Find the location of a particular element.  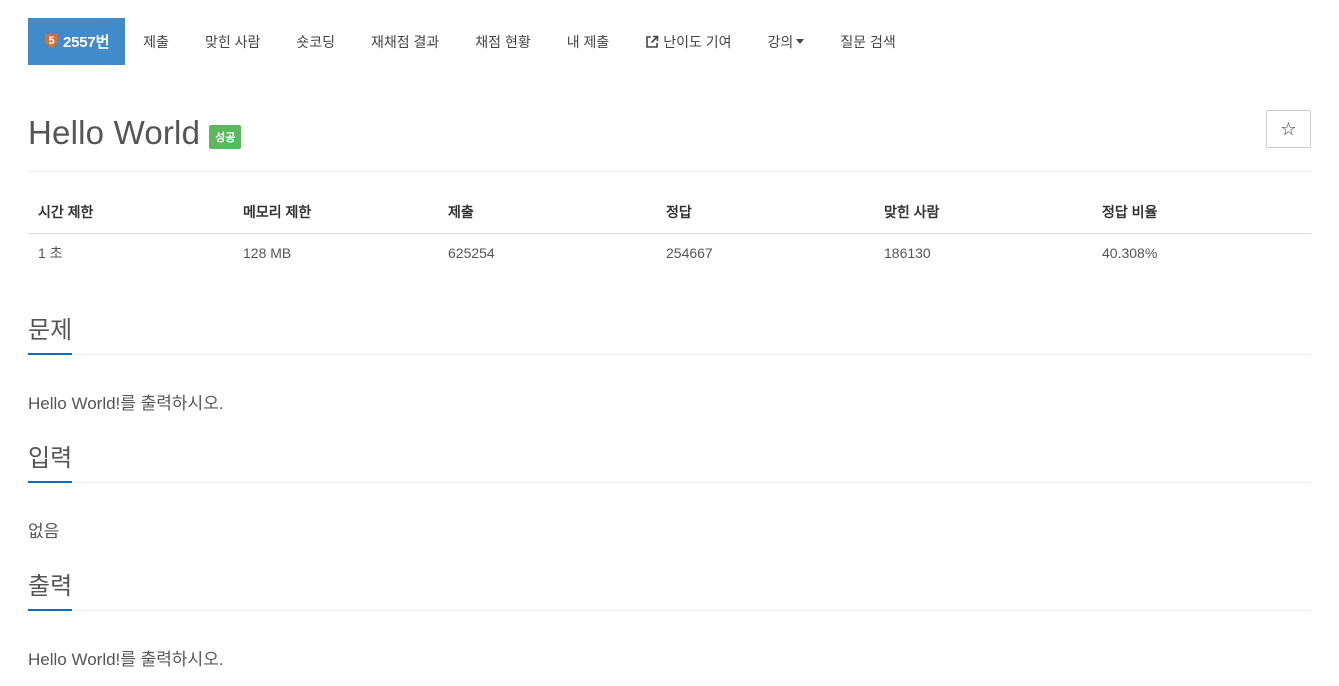

nav-my-submissions: 내 제출 is located at coordinates (588, 41).